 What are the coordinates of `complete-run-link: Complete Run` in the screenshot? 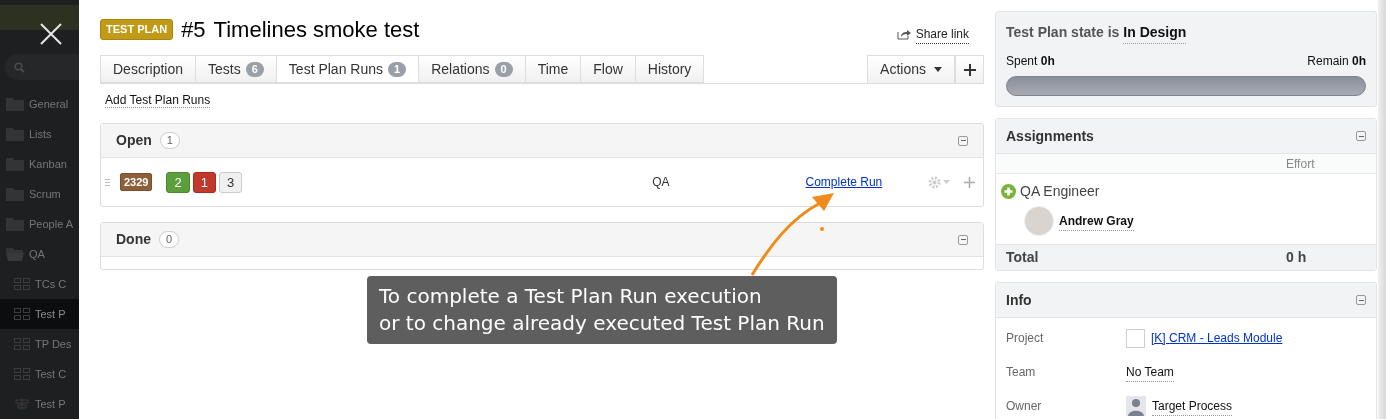 It's located at (844, 182).